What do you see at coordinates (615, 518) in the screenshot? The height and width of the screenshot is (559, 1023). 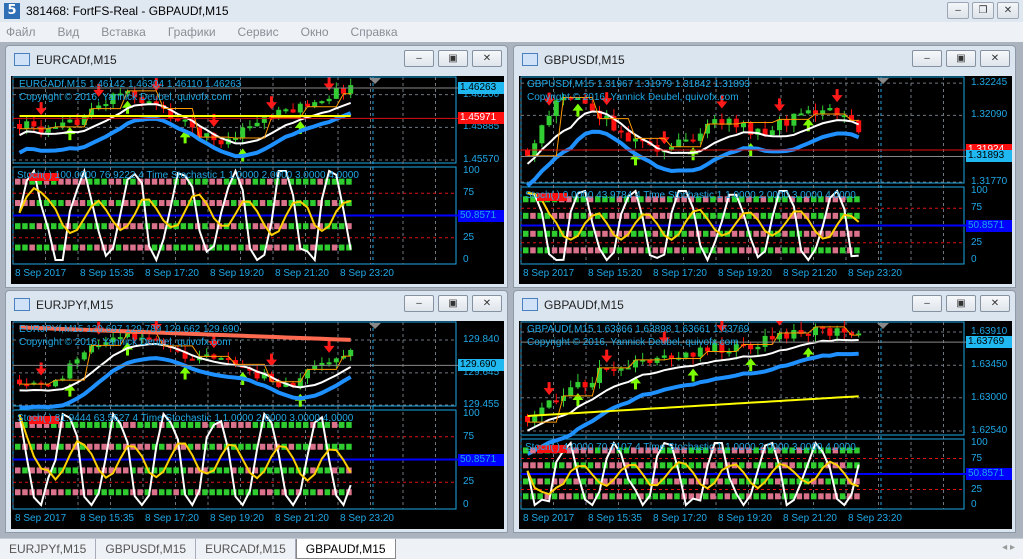 I see `time-axis-label: 8 Sep 15:35` at bounding box center [615, 518].